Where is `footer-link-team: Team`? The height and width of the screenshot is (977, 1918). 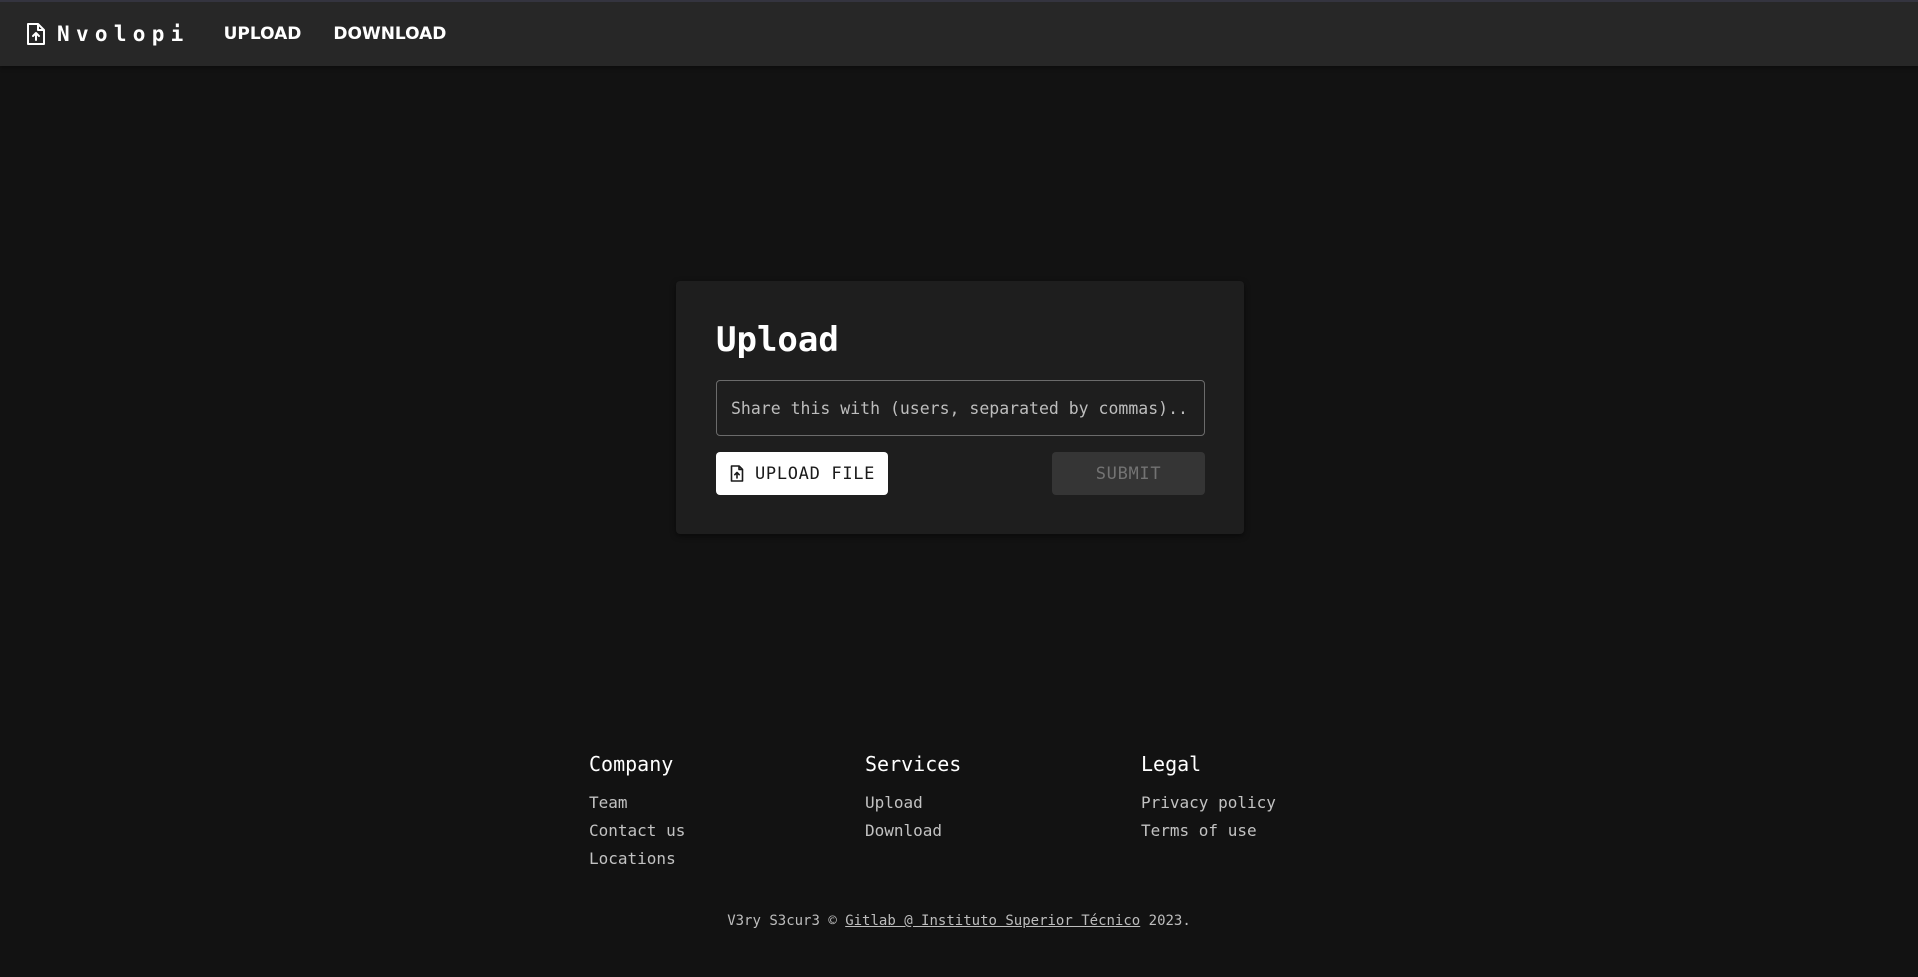 footer-link-team: Team is located at coordinates (637, 803).